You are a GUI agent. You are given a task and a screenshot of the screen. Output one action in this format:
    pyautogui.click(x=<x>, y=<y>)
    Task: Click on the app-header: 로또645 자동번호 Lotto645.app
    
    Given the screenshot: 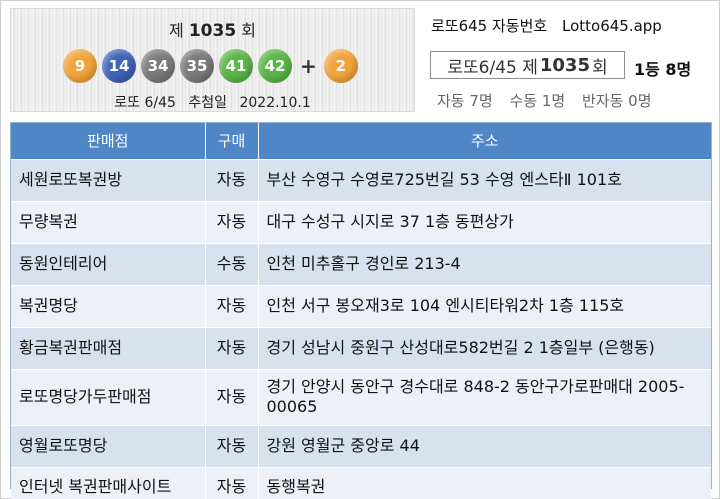 What is the action you would take?
    pyautogui.click(x=551, y=25)
    